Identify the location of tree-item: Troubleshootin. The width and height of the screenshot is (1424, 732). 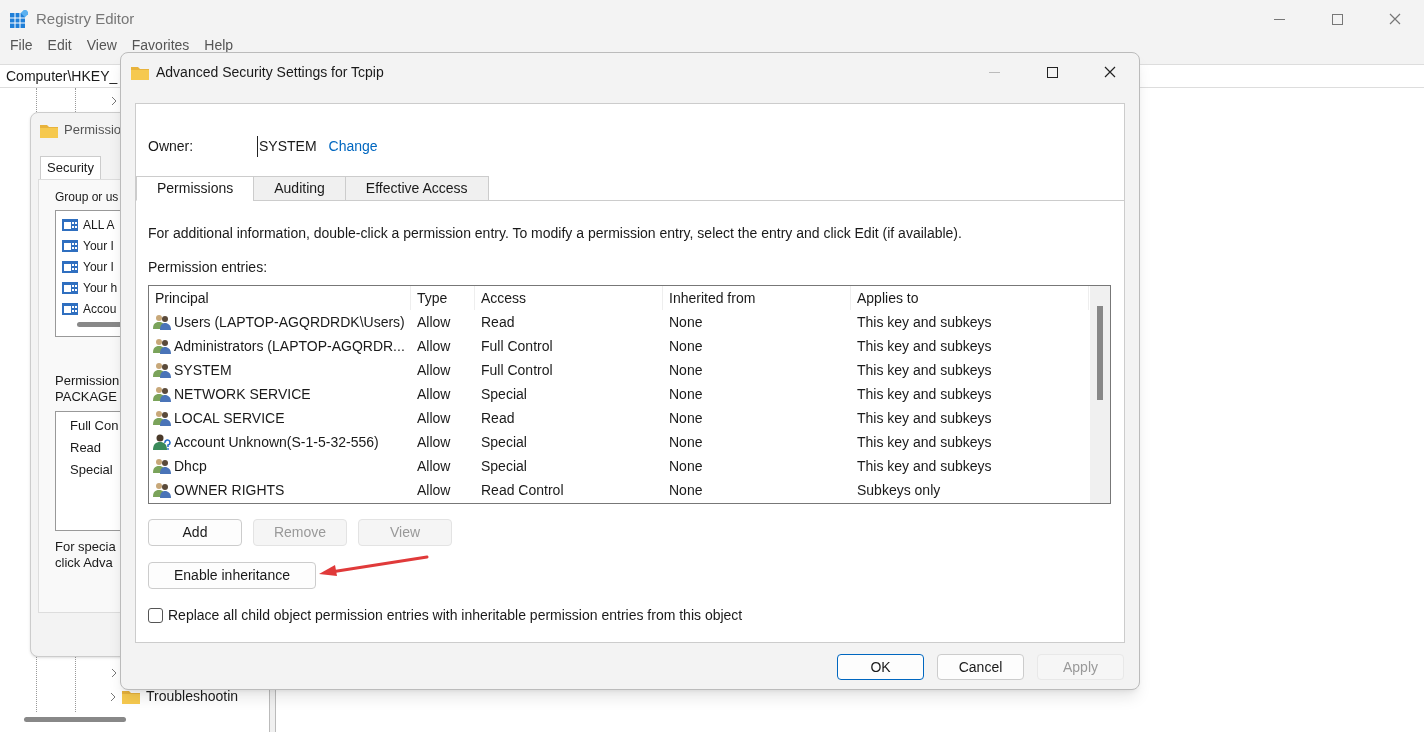
(192, 696).